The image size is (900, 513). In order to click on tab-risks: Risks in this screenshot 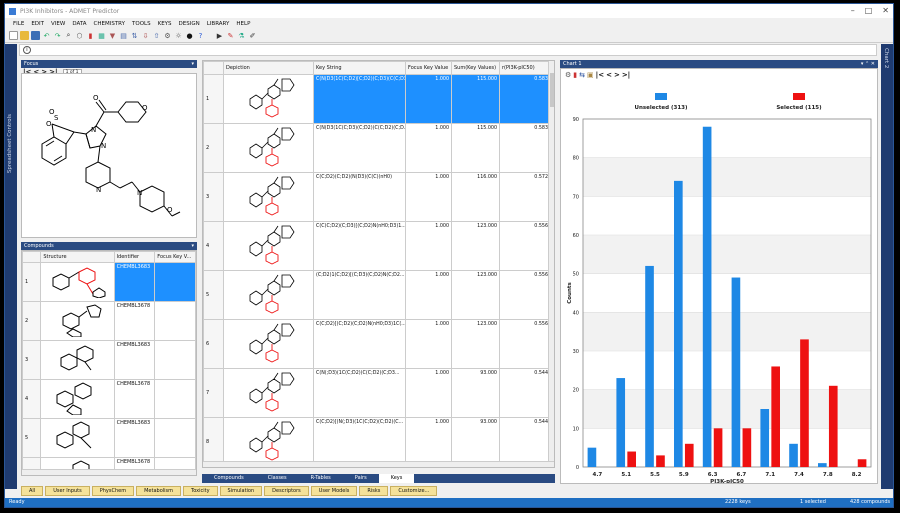, I will do `click(374, 491)`.